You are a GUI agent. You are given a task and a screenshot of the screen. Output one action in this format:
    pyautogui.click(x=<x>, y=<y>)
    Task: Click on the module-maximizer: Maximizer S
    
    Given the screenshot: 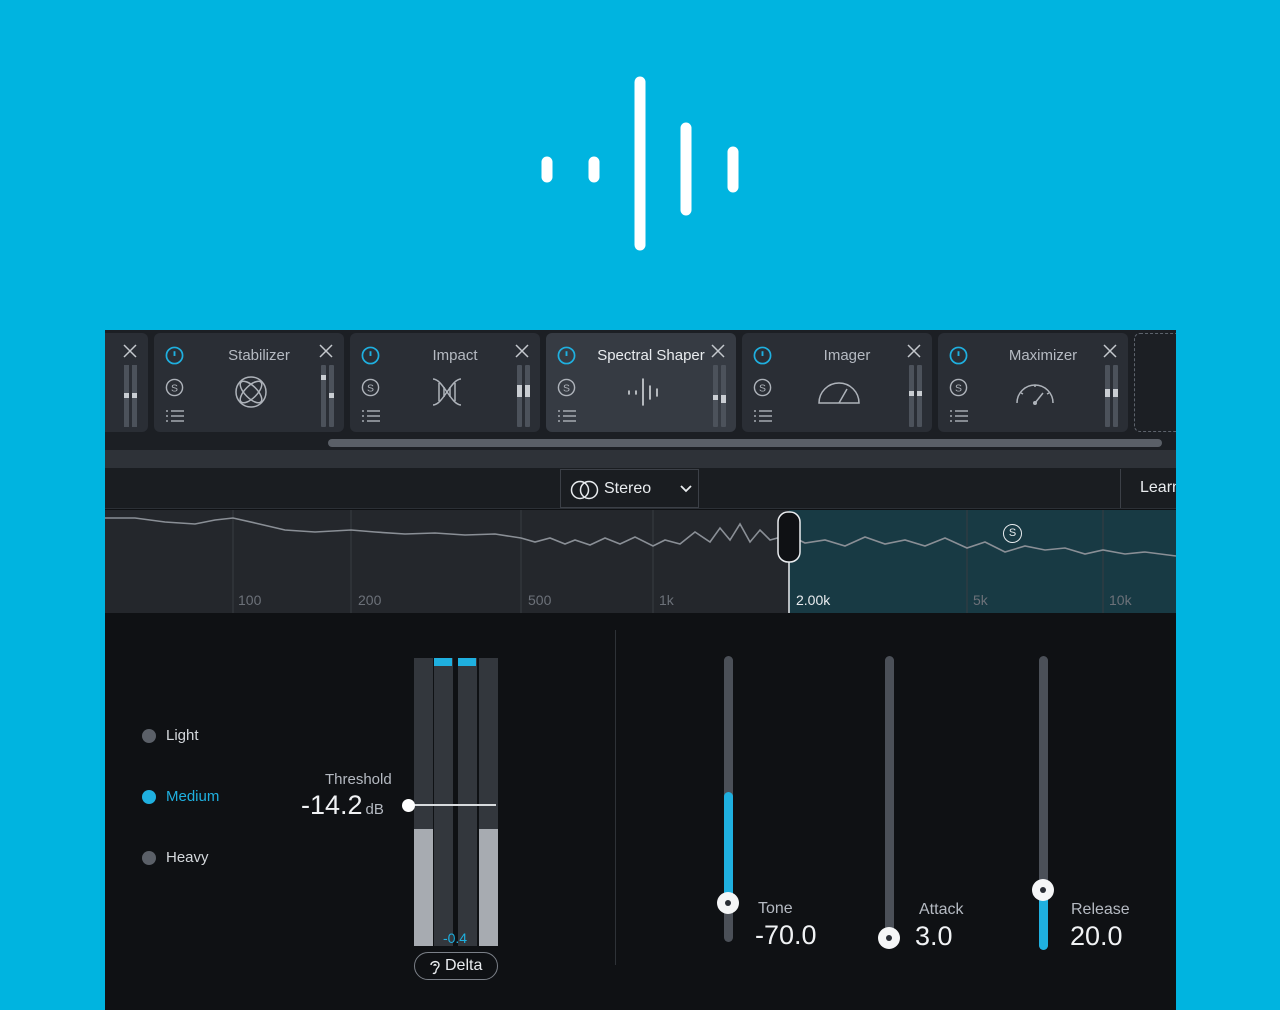 What is the action you would take?
    pyautogui.click(x=1033, y=382)
    